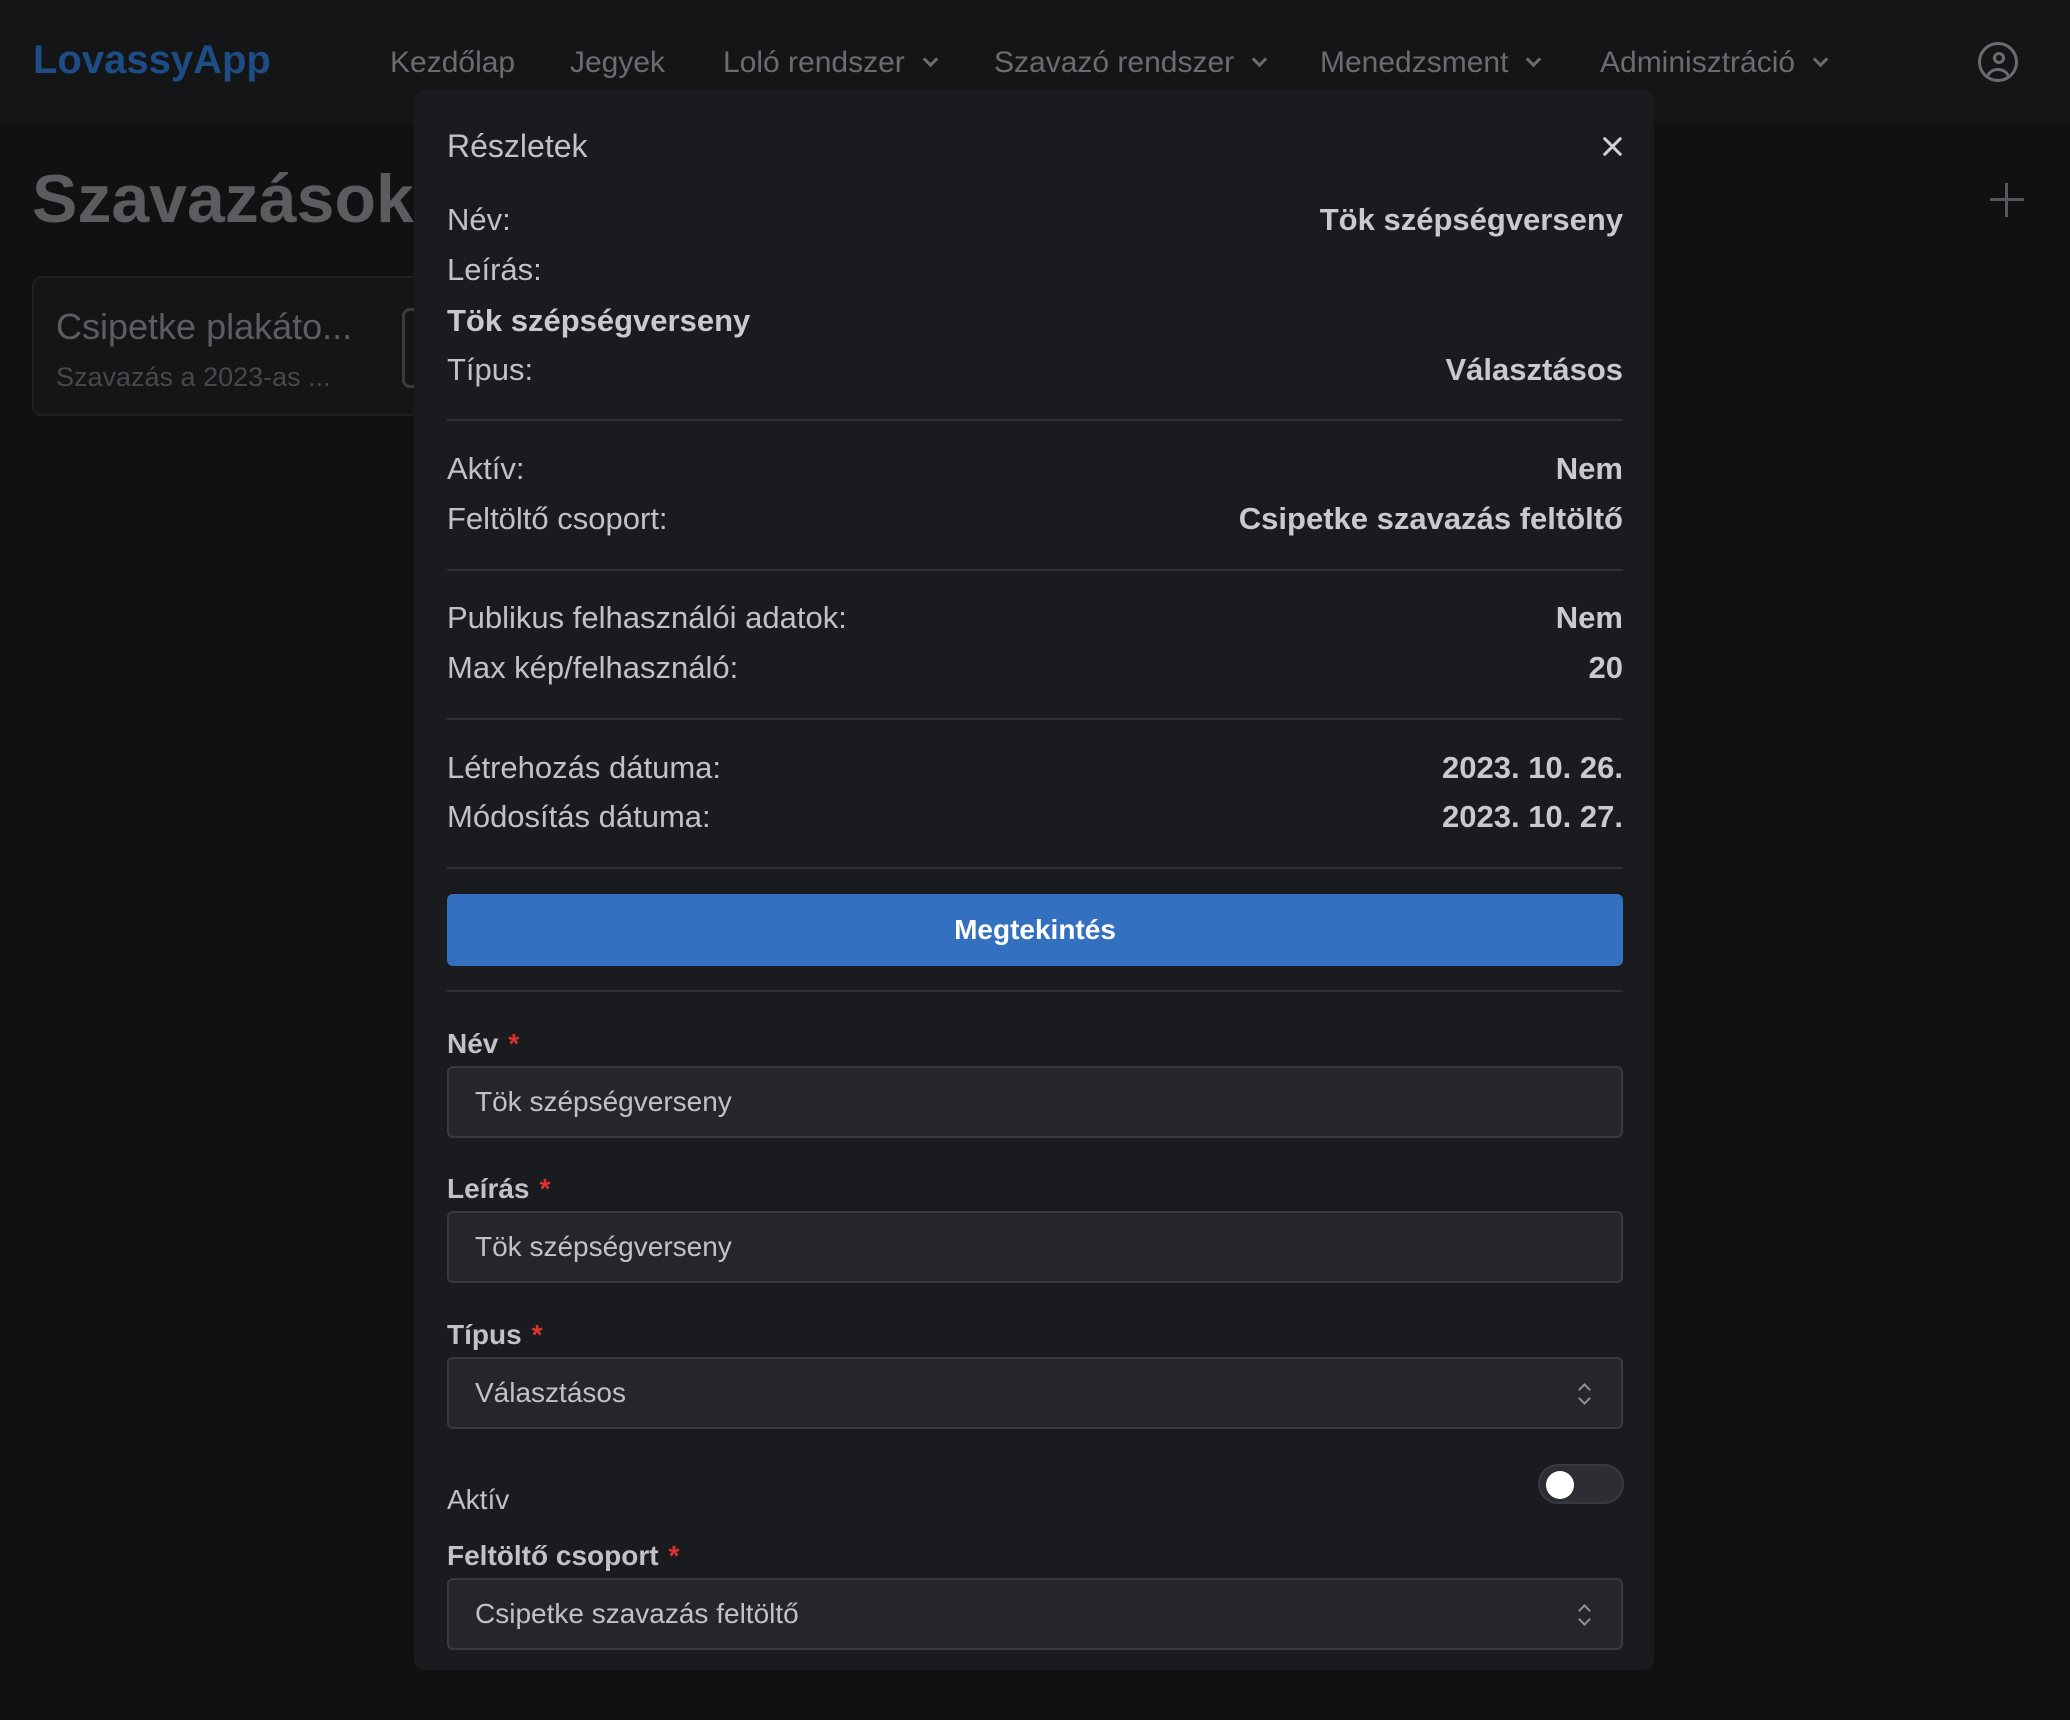 This screenshot has width=2070, height=1720. Describe the element at coordinates (486, 468) in the screenshot. I see `detail-label: Aktív:` at that location.